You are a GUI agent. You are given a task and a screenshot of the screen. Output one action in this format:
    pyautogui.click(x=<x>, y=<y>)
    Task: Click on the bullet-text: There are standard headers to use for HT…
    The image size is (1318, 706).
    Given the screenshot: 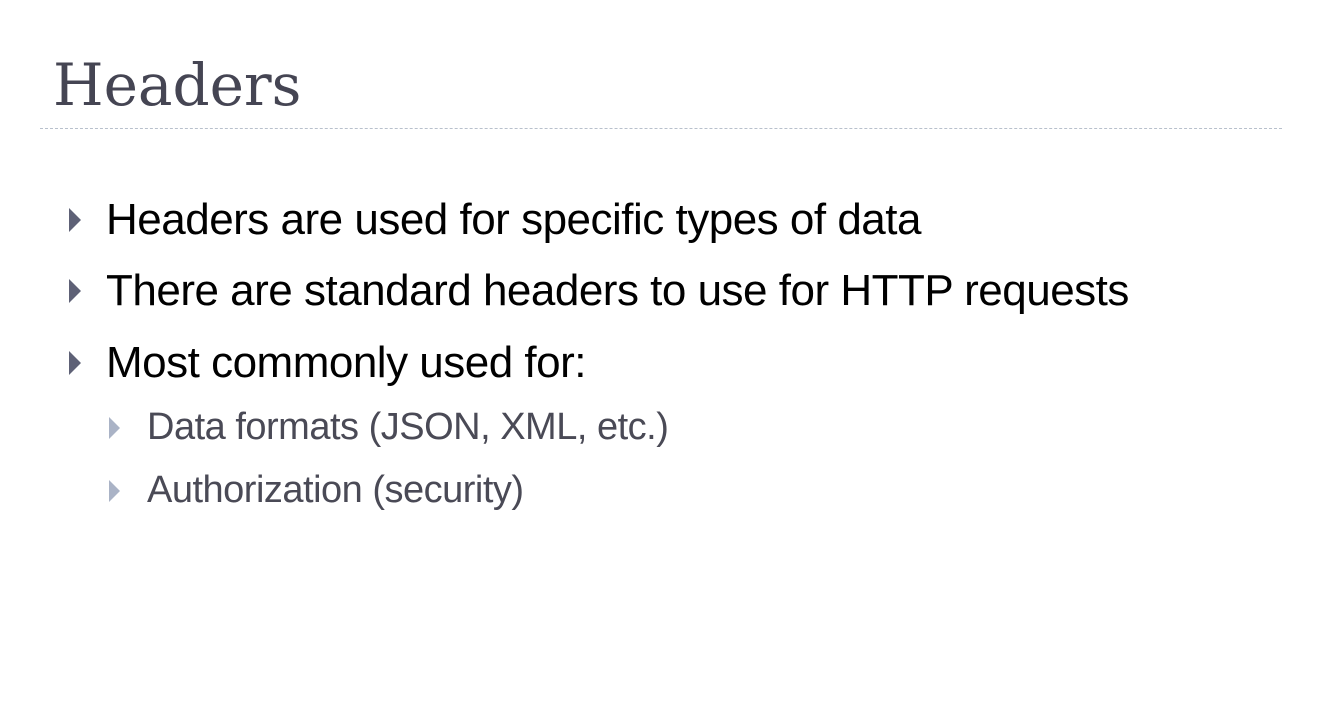 What is the action you would take?
    pyautogui.click(x=617, y=290)
    